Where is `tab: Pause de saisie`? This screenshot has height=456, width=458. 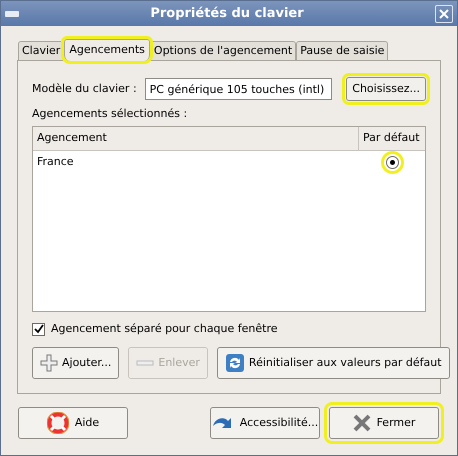
tab: Pause de saisie is located at coordinates (342, 50).